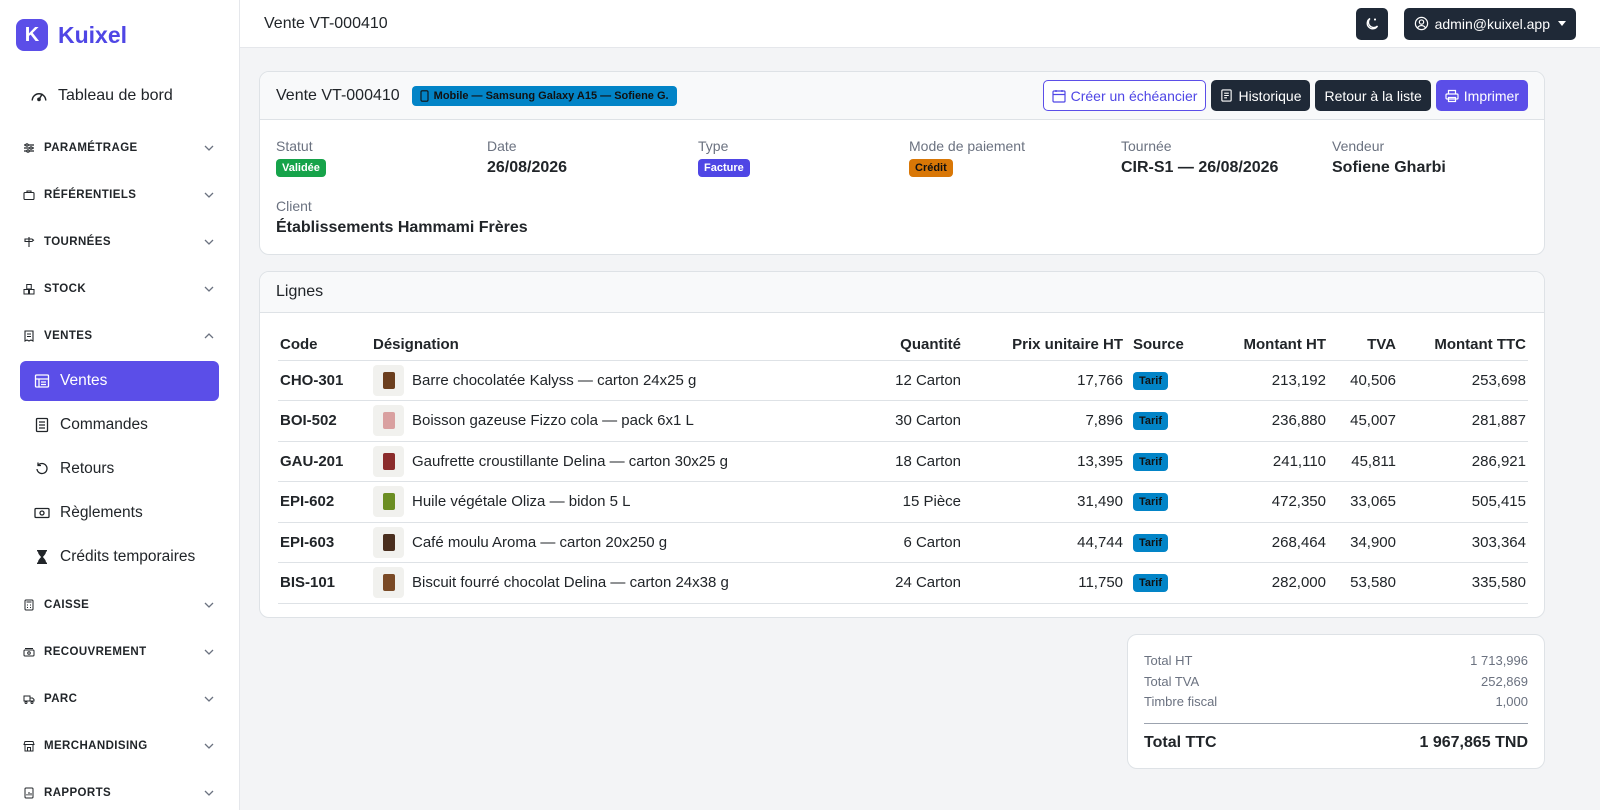 The width and height of the screenshot is (1600, 810). What do you see at coordinates (29, 793) in the screenshot?
I see `report-icon` at bounding box center [29, 793].